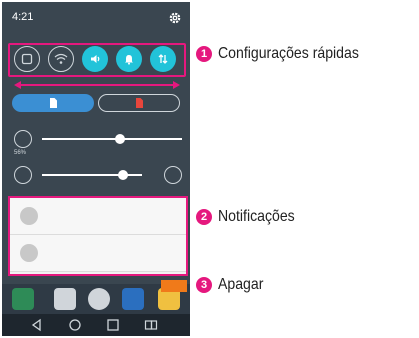 Image resolution: width=419 pixels, height=338 pixels. What do you see at coordinates (120, 139) in the screenshot?
I see `brightness-thumb` at bounding box center [120, 139].